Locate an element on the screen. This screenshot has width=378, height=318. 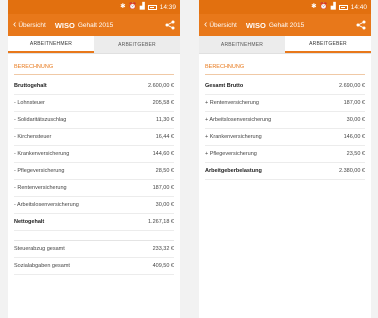
calc-row-value: 409,50 € is located at coordinates (163, 266).